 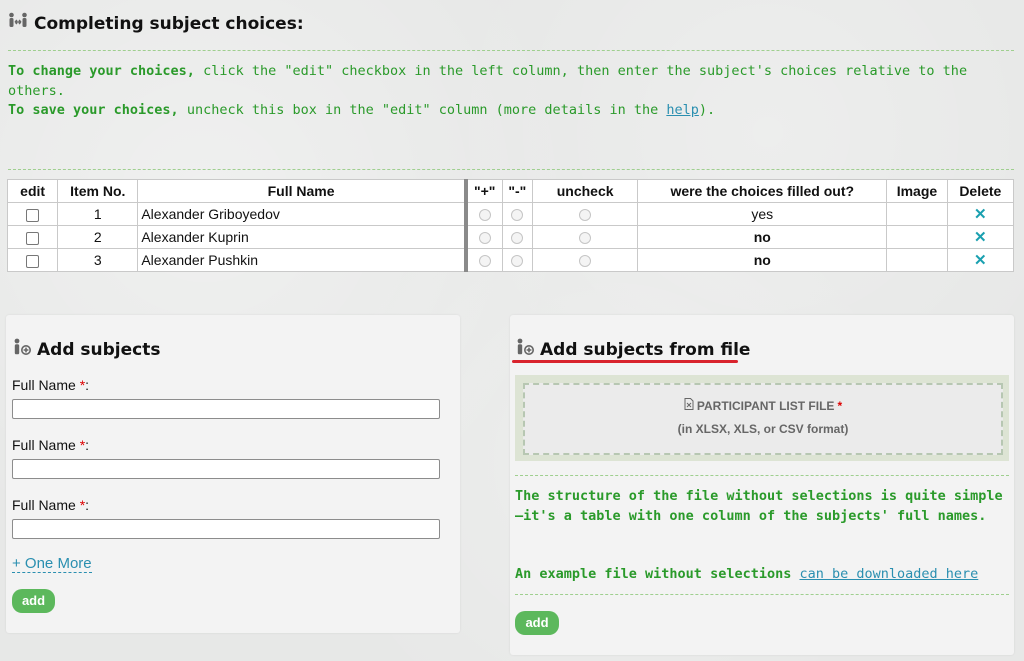 I want to click on filled-cell: yes, so click(x=762, y=214).